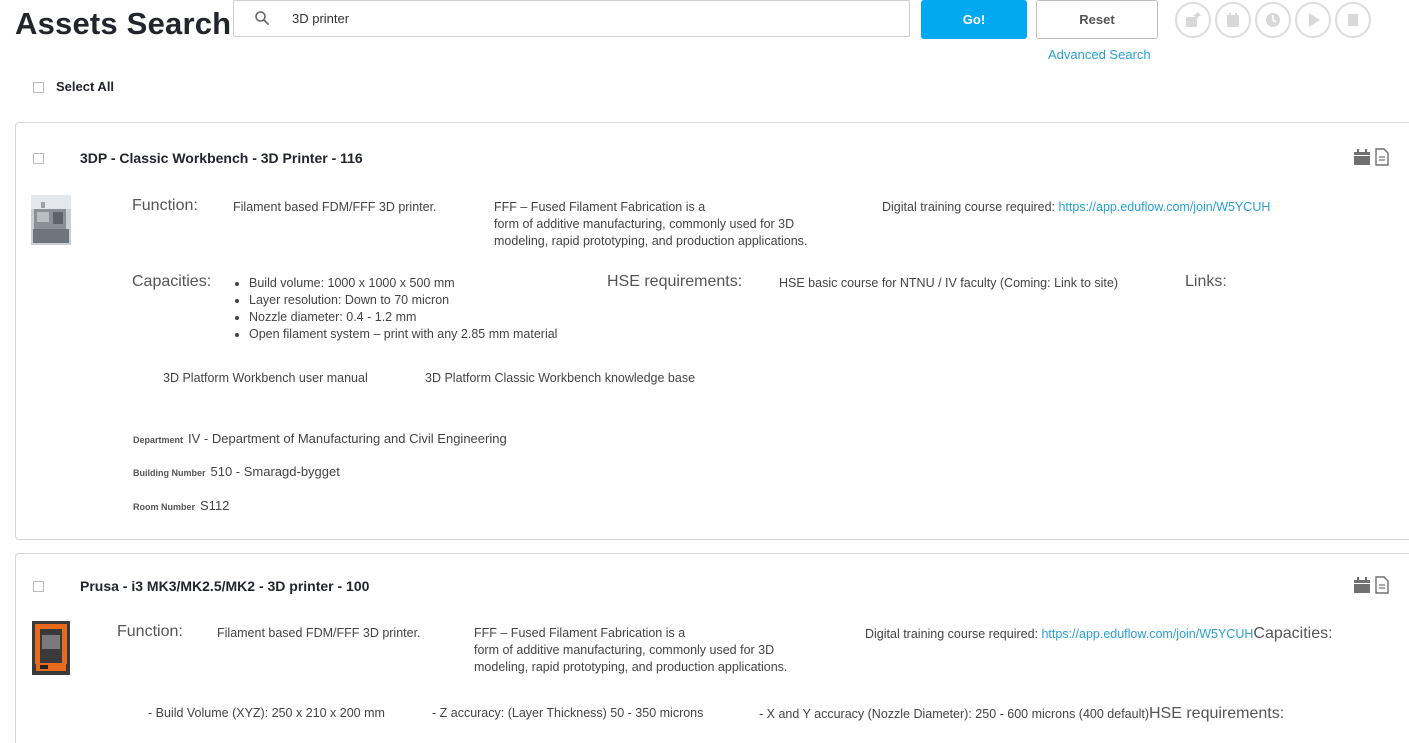  I want to click on manual-link: 3D Platform Workbench user manual, so click(265, 378).